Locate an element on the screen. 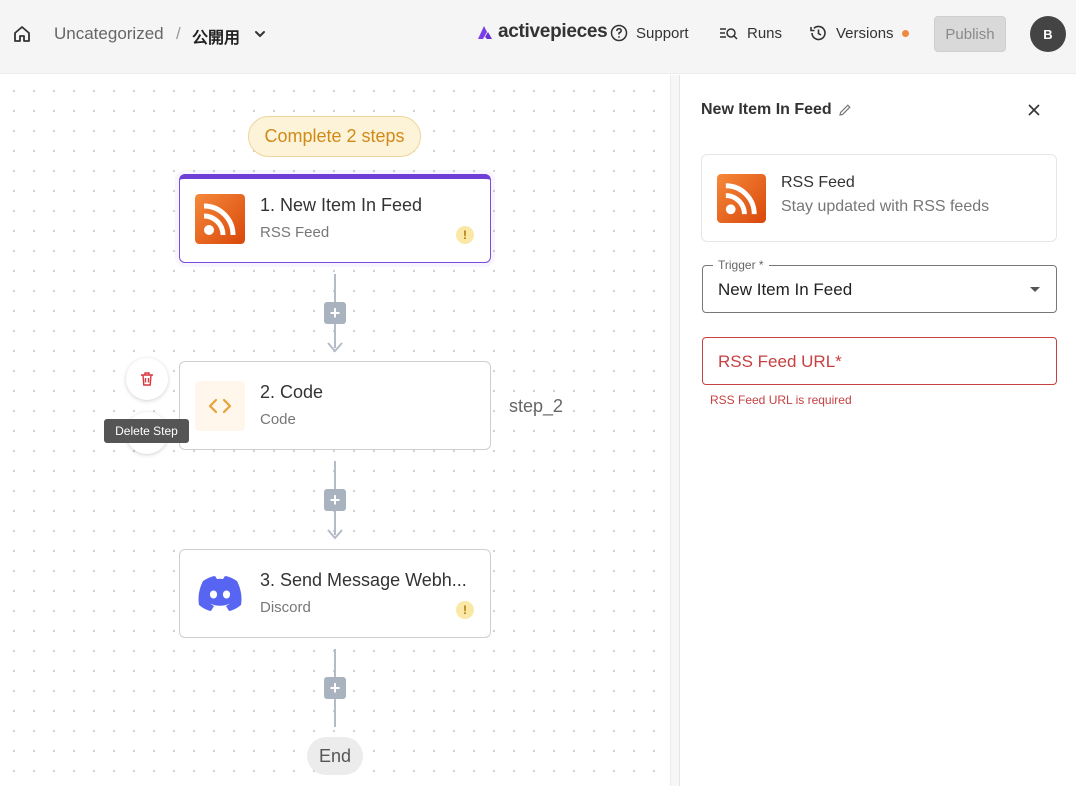 This screenshot has width=1076, height=786. end-node: End is located at coordinates (335, 756).